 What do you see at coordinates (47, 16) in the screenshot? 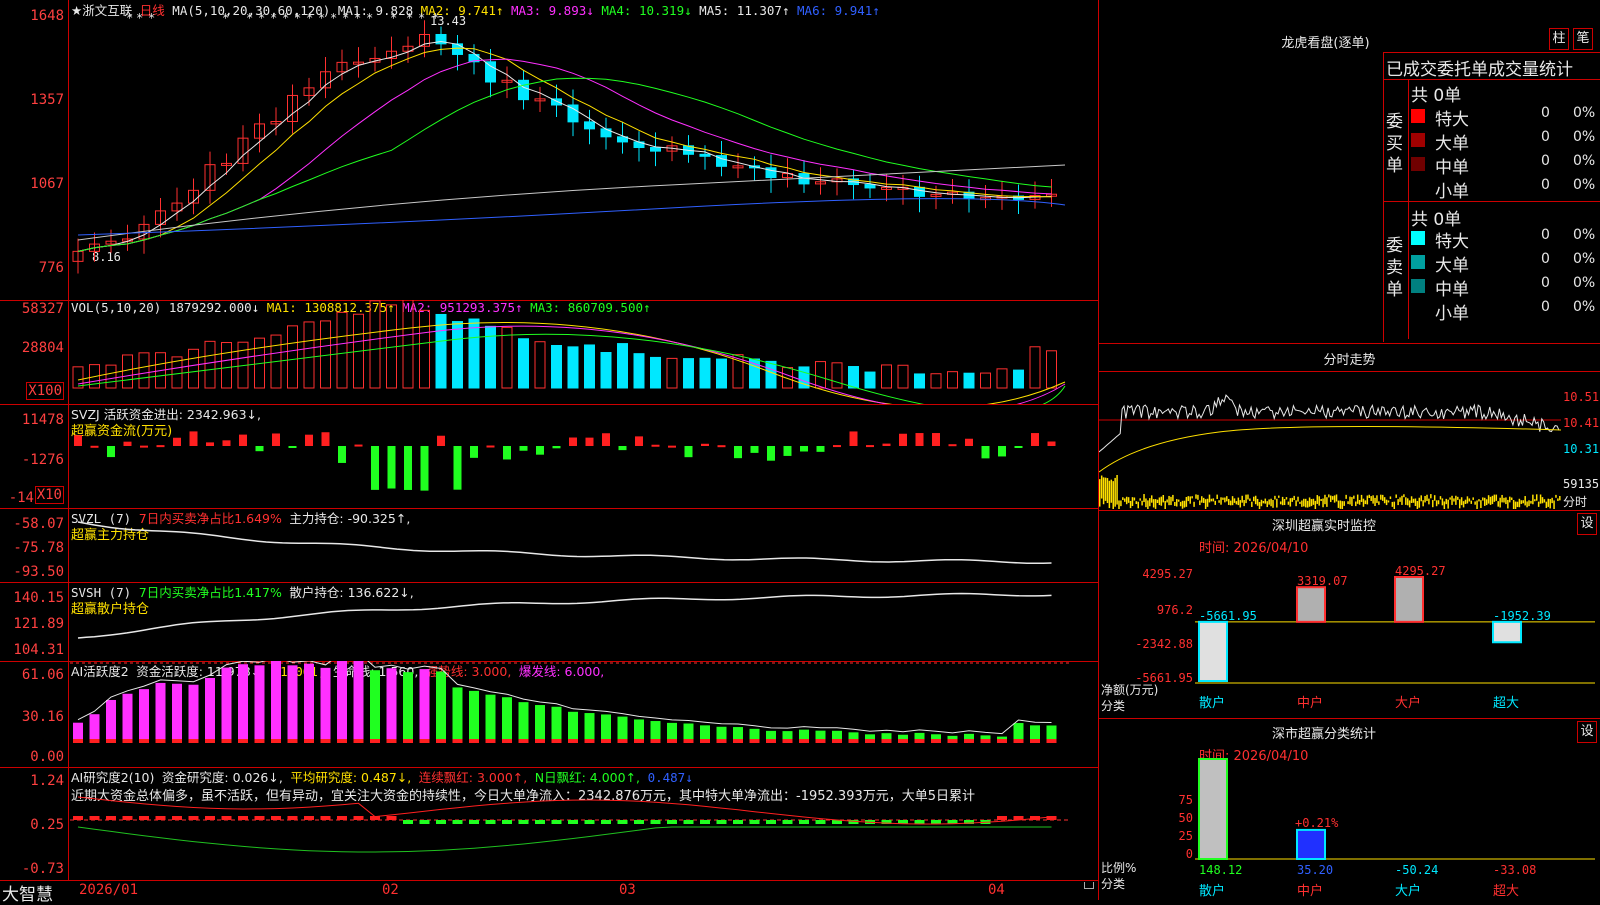
I see `price-tick: 1648` at bounding box center [47, 16].